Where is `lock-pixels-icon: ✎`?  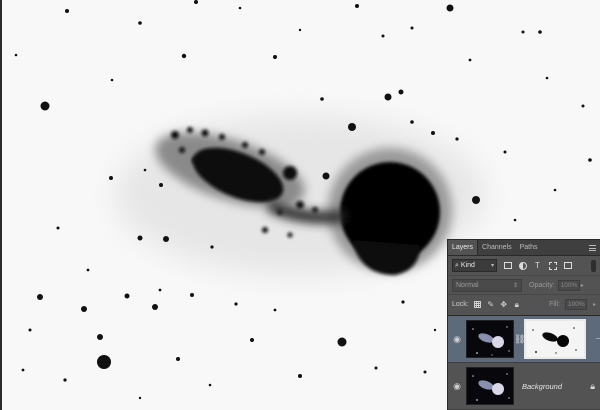
lock-pixels-icon: ✎ is located at coordinates (491, 304).